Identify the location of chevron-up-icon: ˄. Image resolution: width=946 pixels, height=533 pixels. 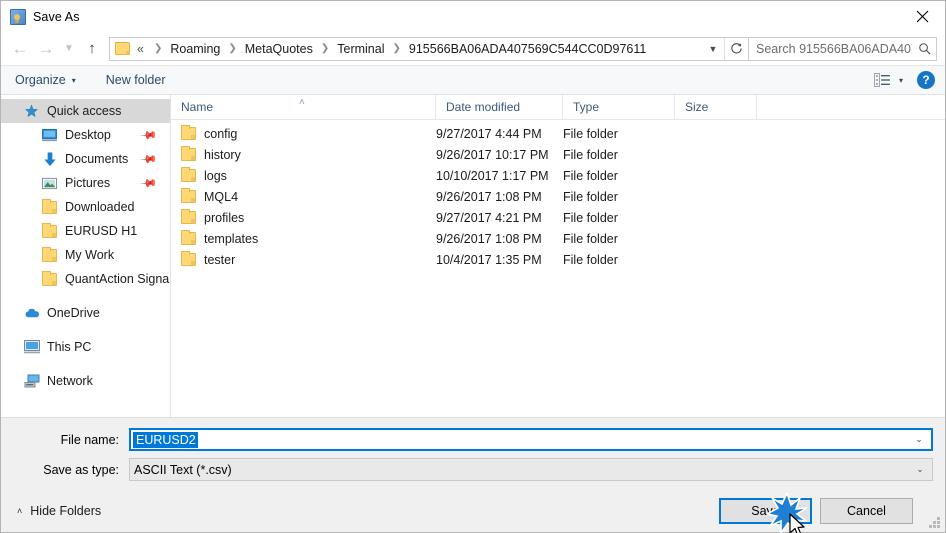
(20, 511).